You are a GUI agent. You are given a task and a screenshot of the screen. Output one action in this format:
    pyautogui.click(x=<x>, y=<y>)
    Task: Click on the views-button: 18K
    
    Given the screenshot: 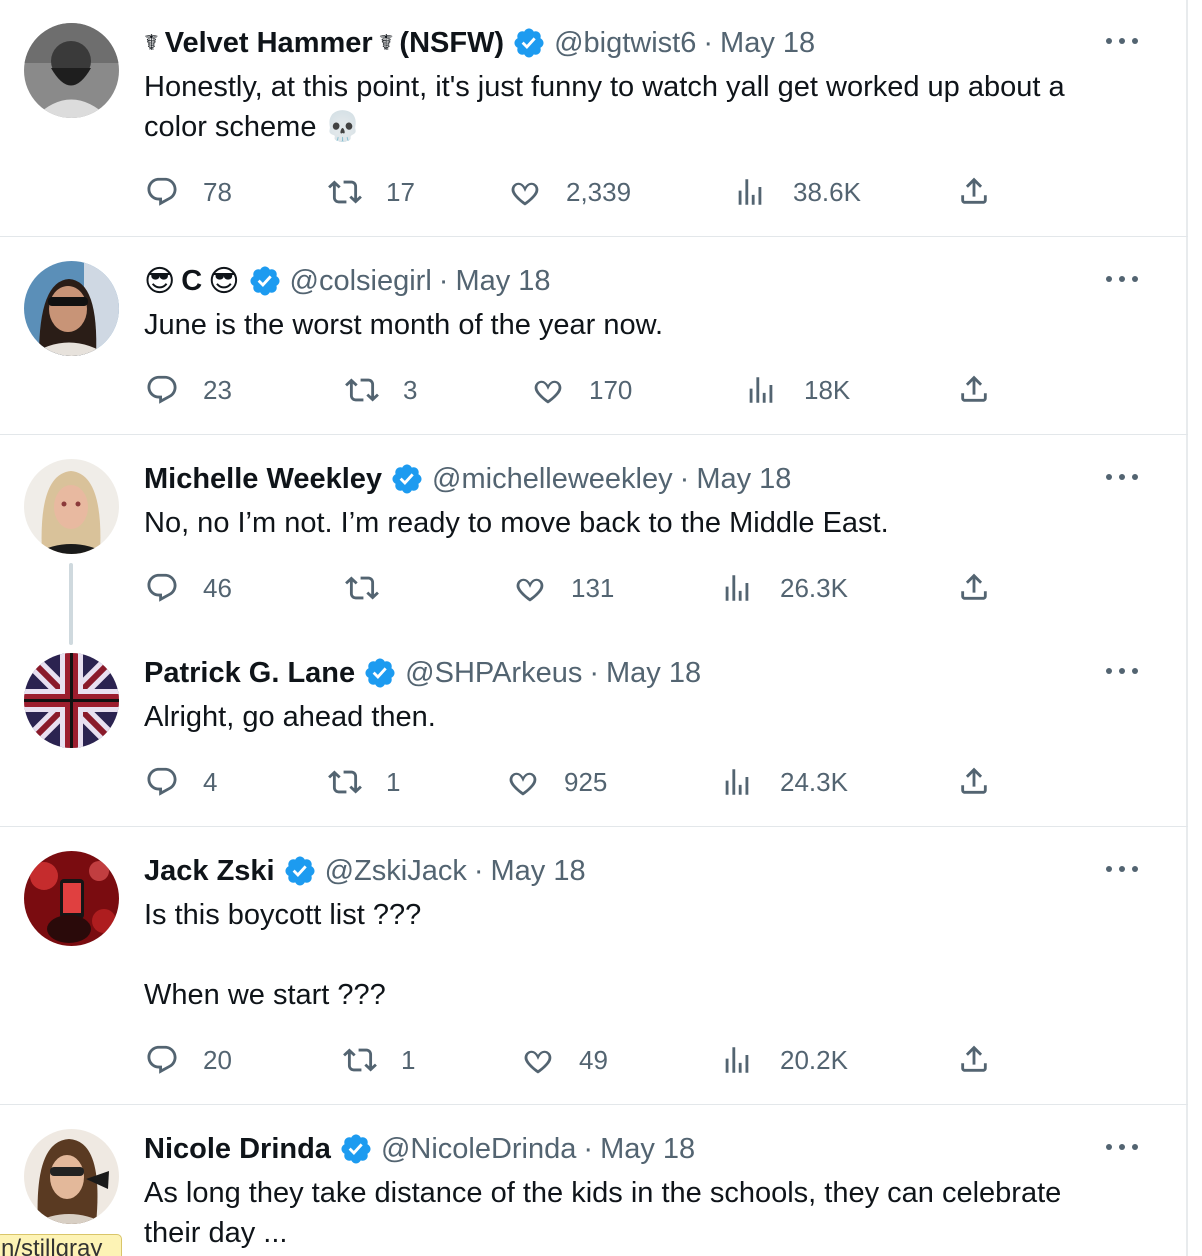 What is the action you would take?
    pyautogui.click(x=797, y=390)
    